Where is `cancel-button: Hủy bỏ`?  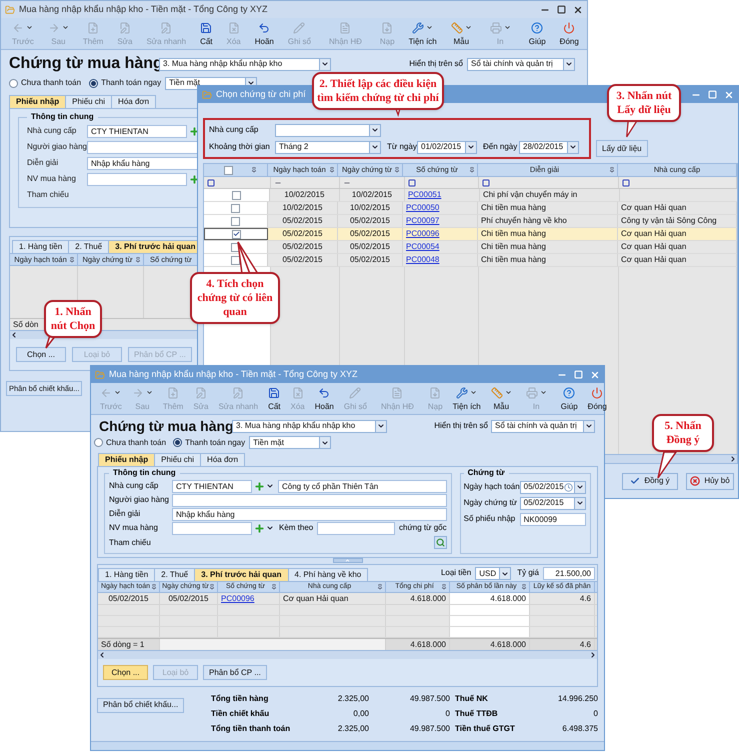 cancel-button: Hủy bỏ is located at coordinates (710, 481).